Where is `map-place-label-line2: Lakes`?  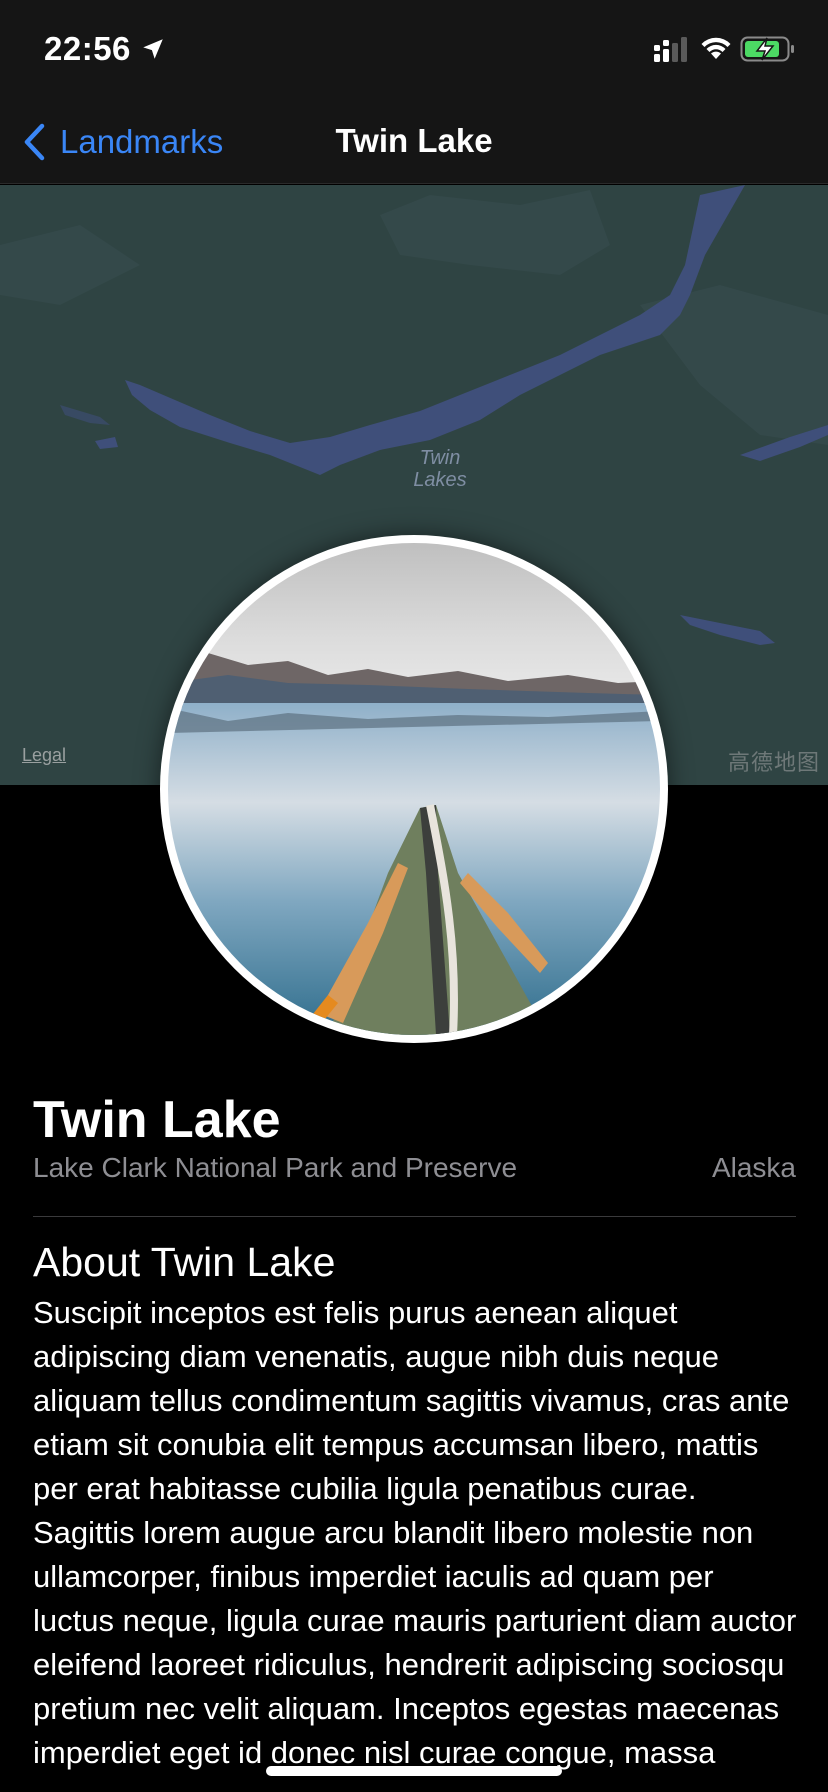
map-place-label-line2: Lakes is located at coordinates (440, 480).